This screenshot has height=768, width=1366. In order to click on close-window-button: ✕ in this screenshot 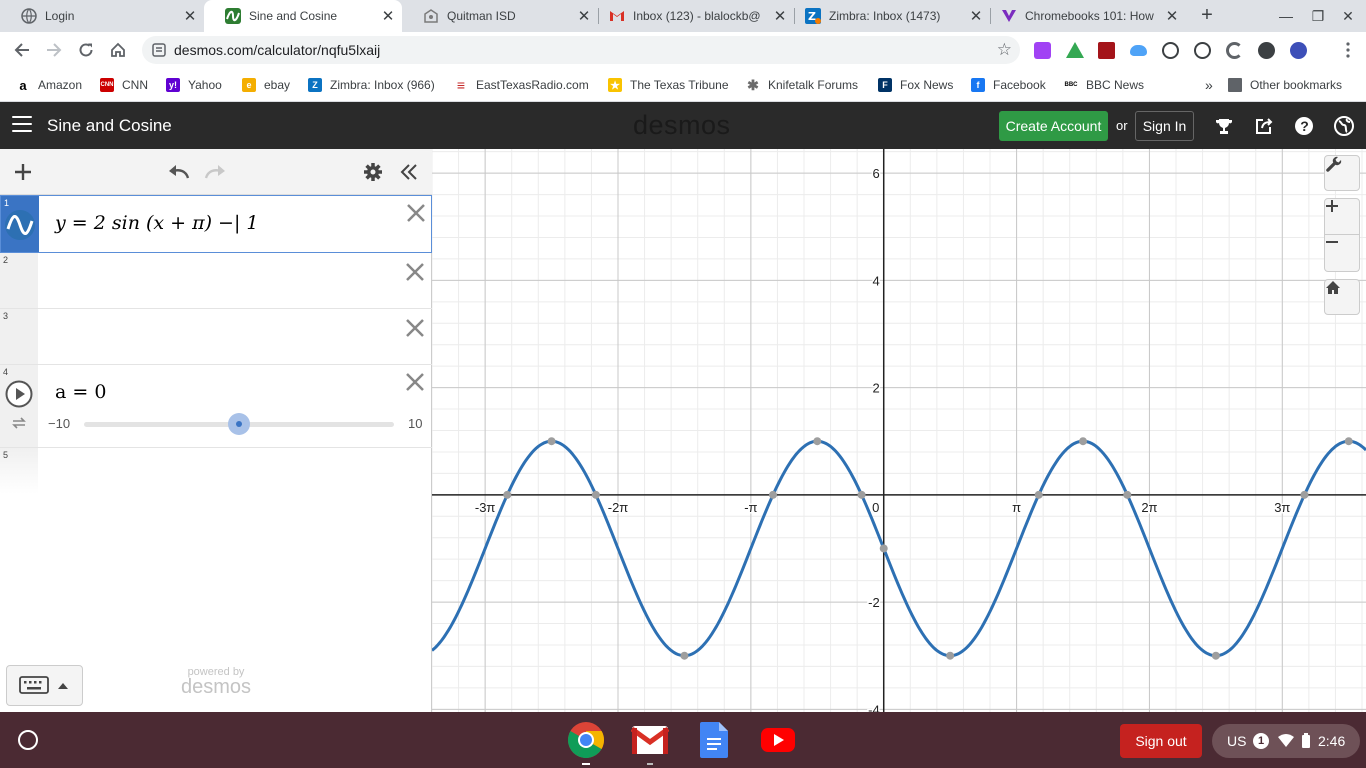, I will do `click(1348, 16)`.